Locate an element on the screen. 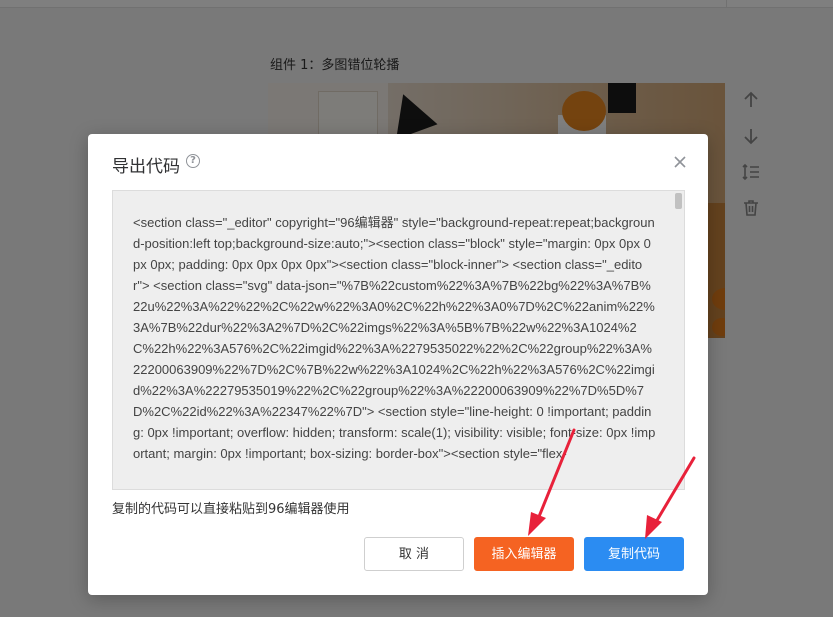  question-circle-icon: ? is located at coordinates (193, 161).